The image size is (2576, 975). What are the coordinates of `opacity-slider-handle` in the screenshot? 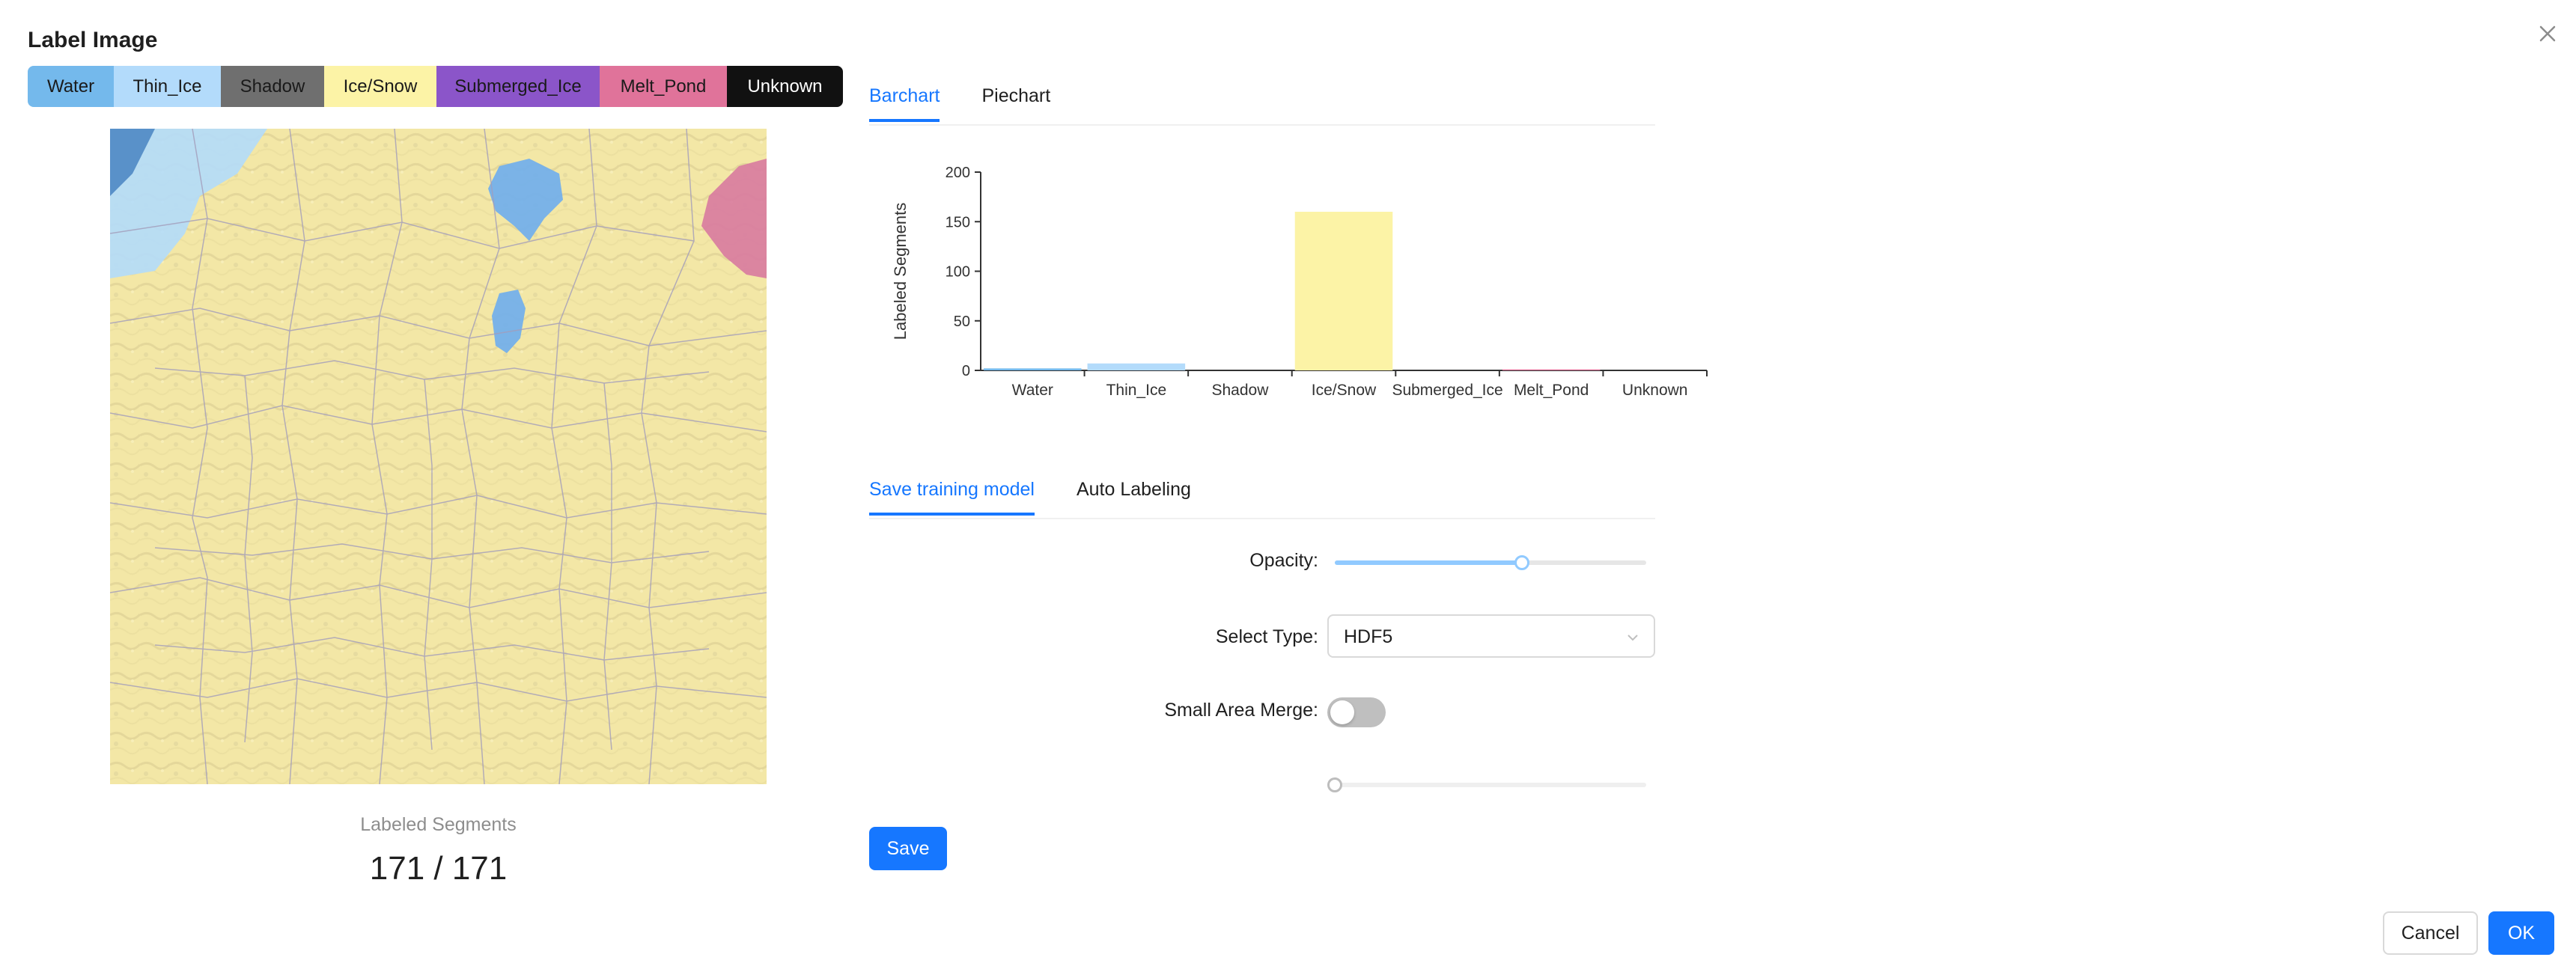 It's located at (1521, 563).